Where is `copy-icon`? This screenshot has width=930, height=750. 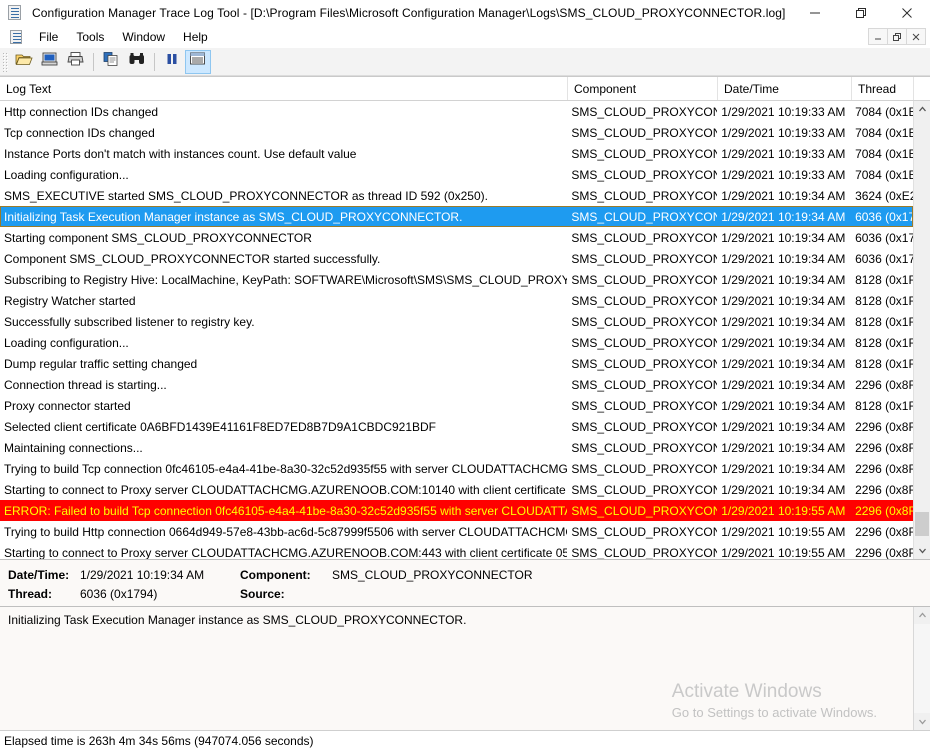 copy-icon is located at coordinates (111, 61).